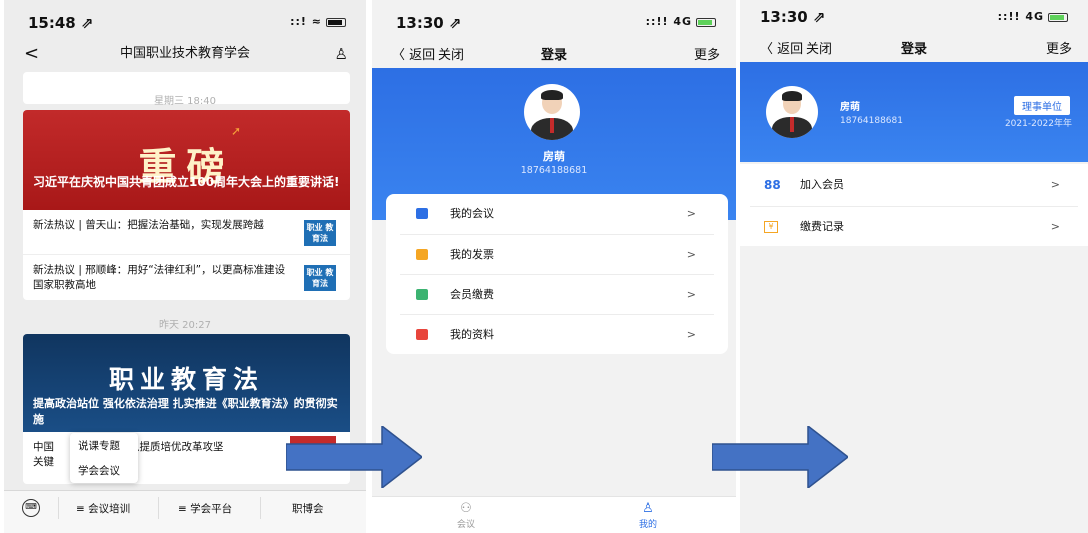  Describe the element at coordinates (185, 22) in the screenshot. I see `status-bar: 15:48 ⇗ ::! ≈` at that location.